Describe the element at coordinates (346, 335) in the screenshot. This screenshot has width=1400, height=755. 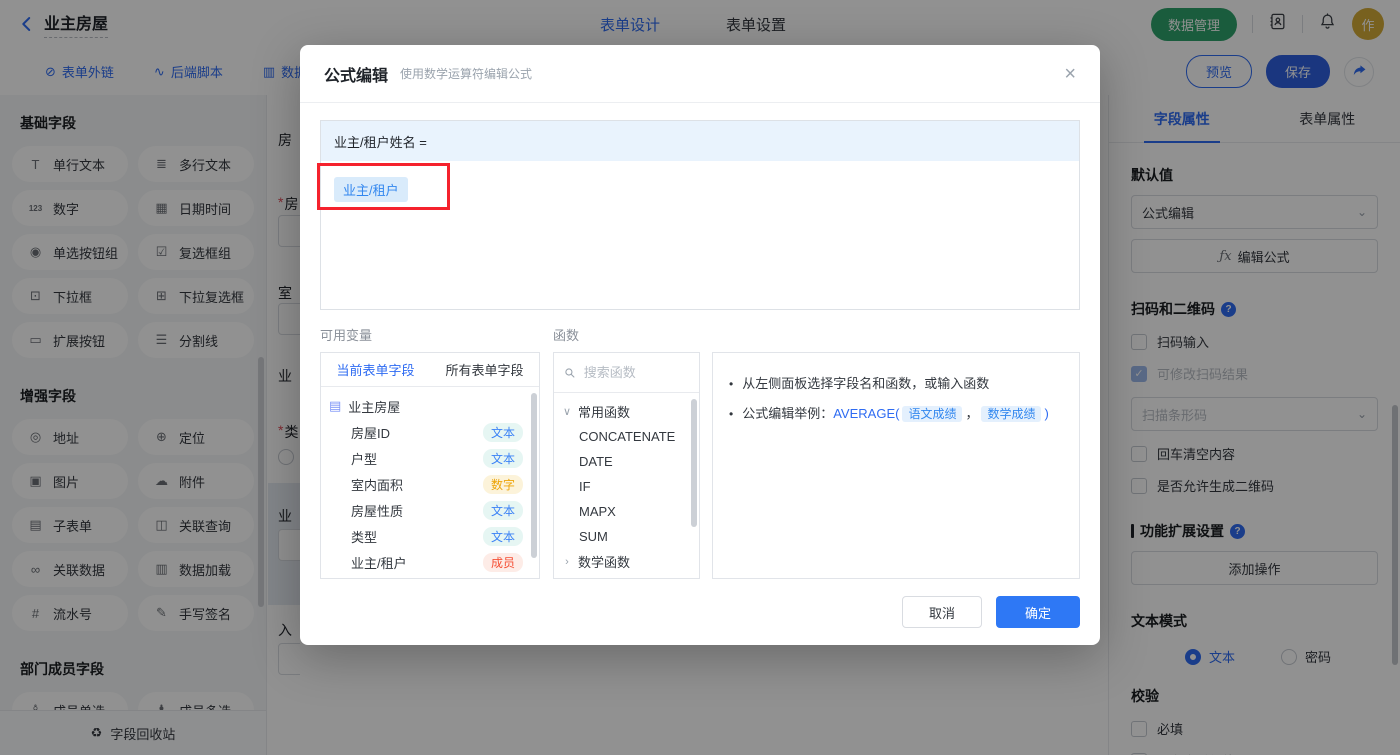
I see `variables-label: 可用变量` at that location.